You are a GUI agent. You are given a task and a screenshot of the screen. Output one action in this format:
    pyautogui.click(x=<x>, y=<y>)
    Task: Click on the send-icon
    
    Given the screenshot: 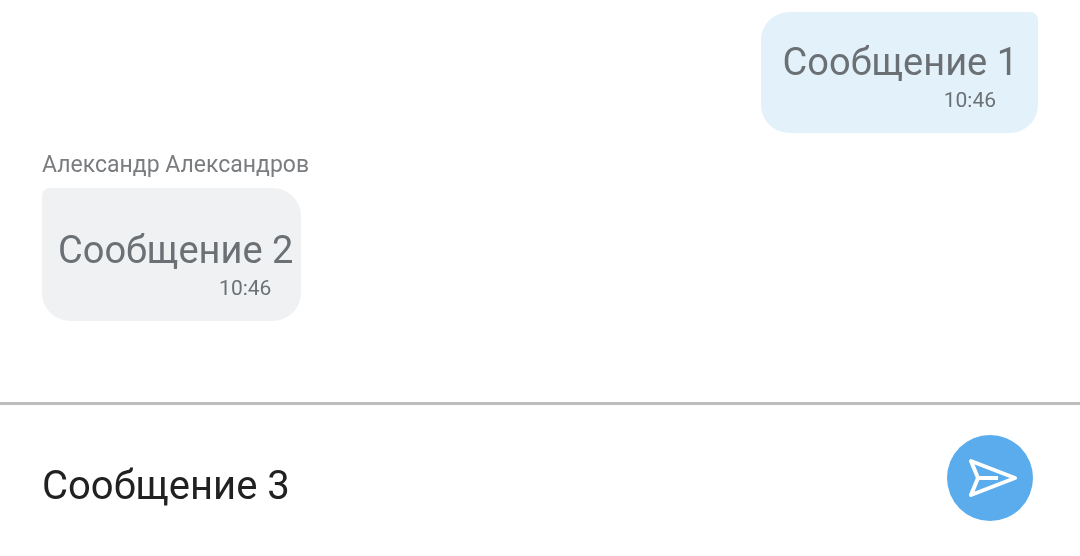 What is the action you would take?
    pyautogui.click(x=993, y=477)
    